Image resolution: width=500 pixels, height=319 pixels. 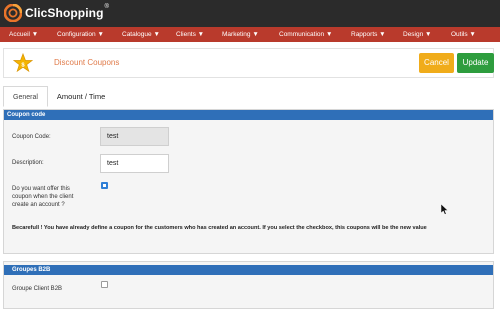 I want to click on menu-configuration: Configuration ▼, so click(x=80, y=34).